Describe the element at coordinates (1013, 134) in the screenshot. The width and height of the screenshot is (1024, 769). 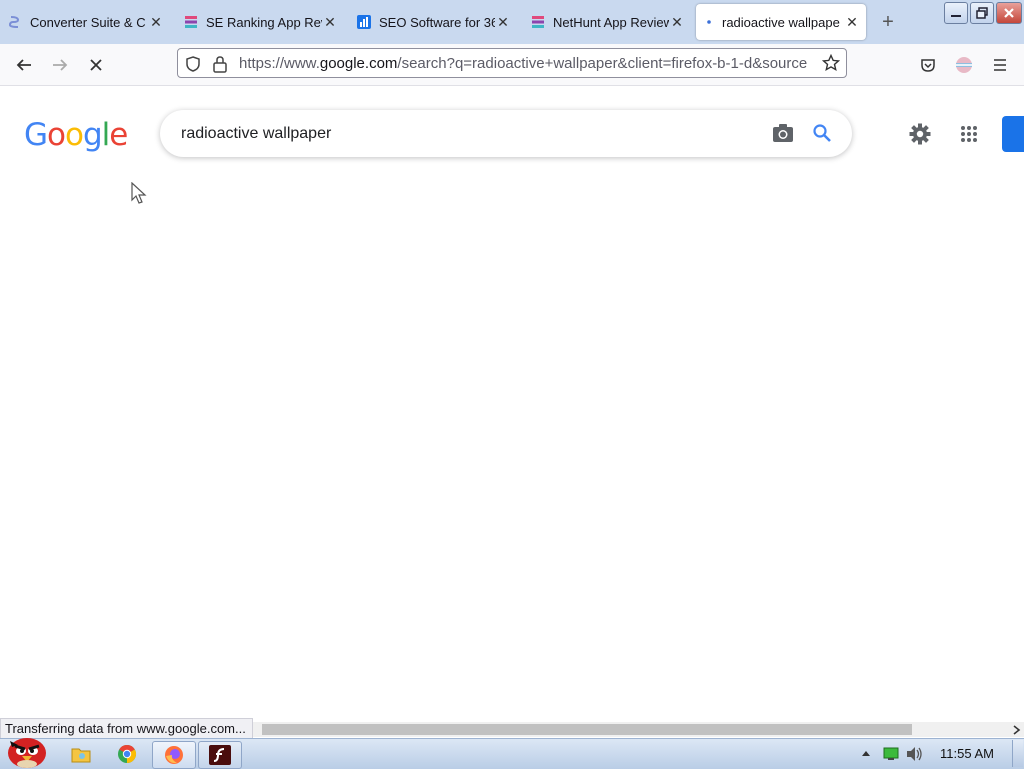
I see `sign-in-button` at that location.